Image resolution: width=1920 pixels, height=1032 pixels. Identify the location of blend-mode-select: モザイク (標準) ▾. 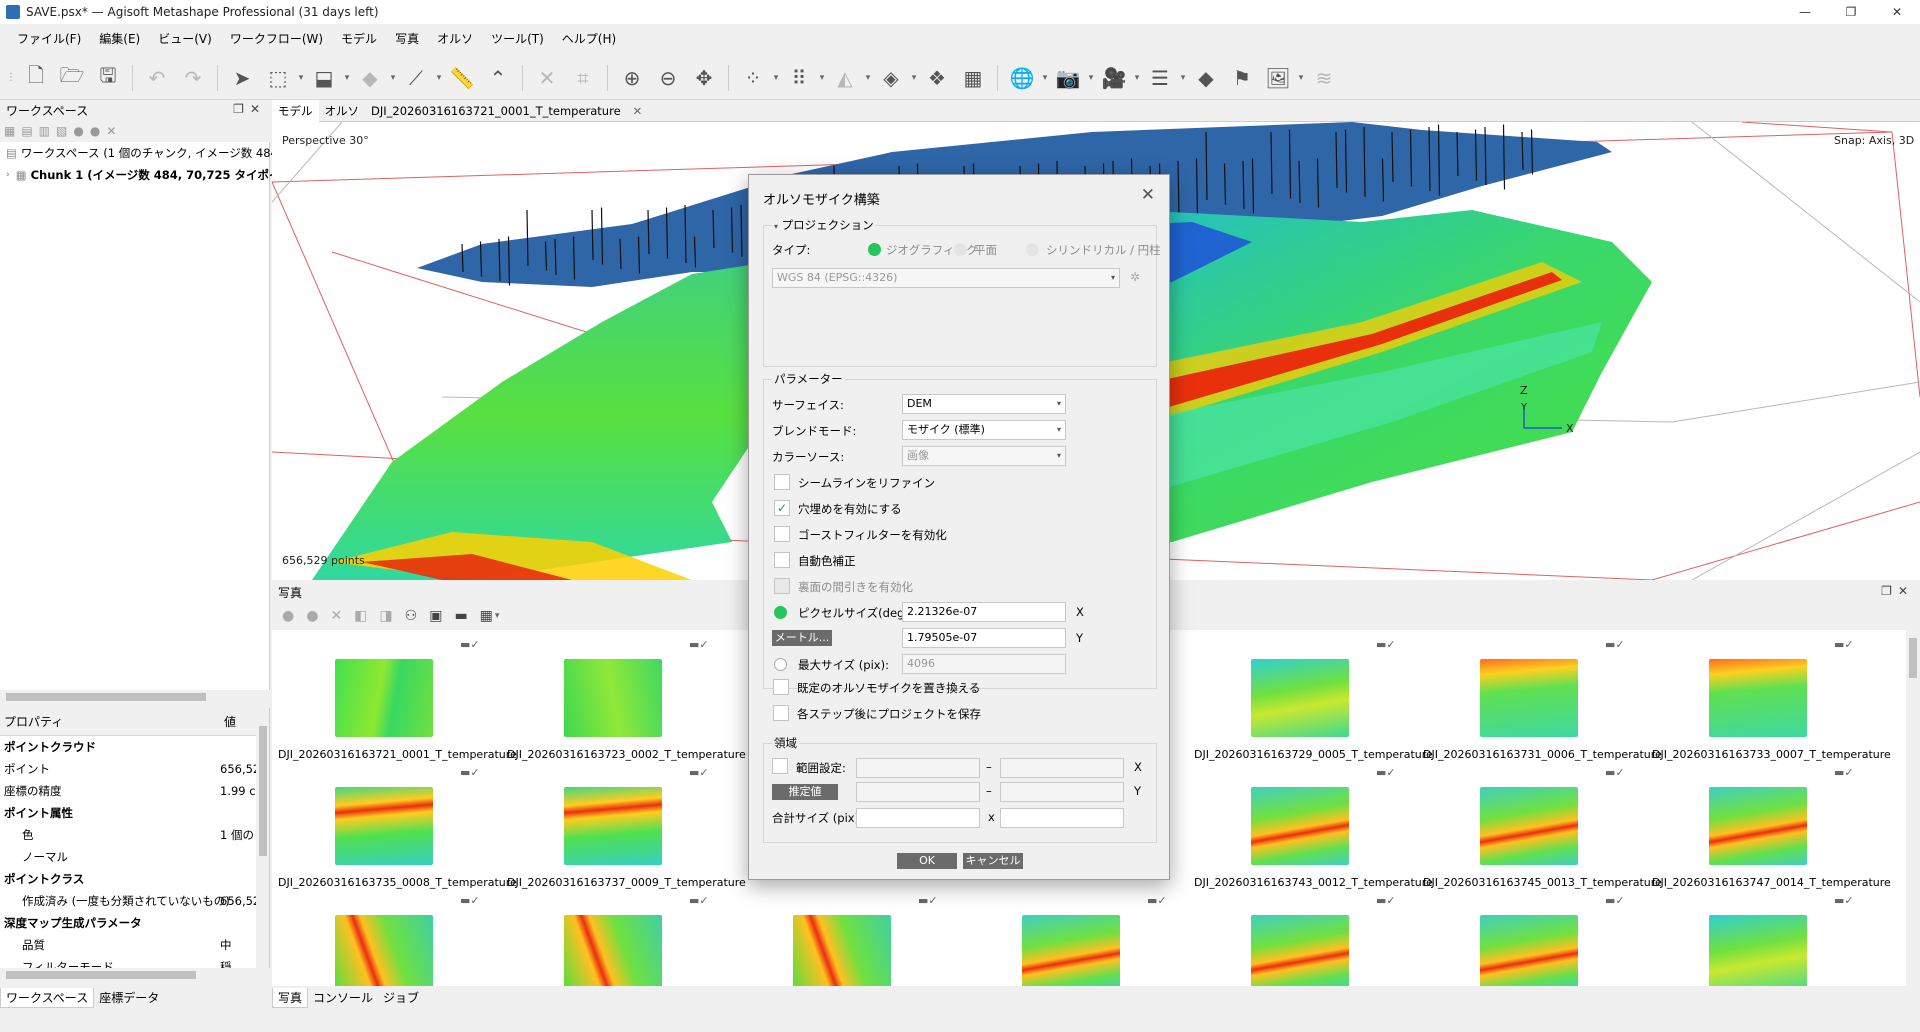
(984, 430).